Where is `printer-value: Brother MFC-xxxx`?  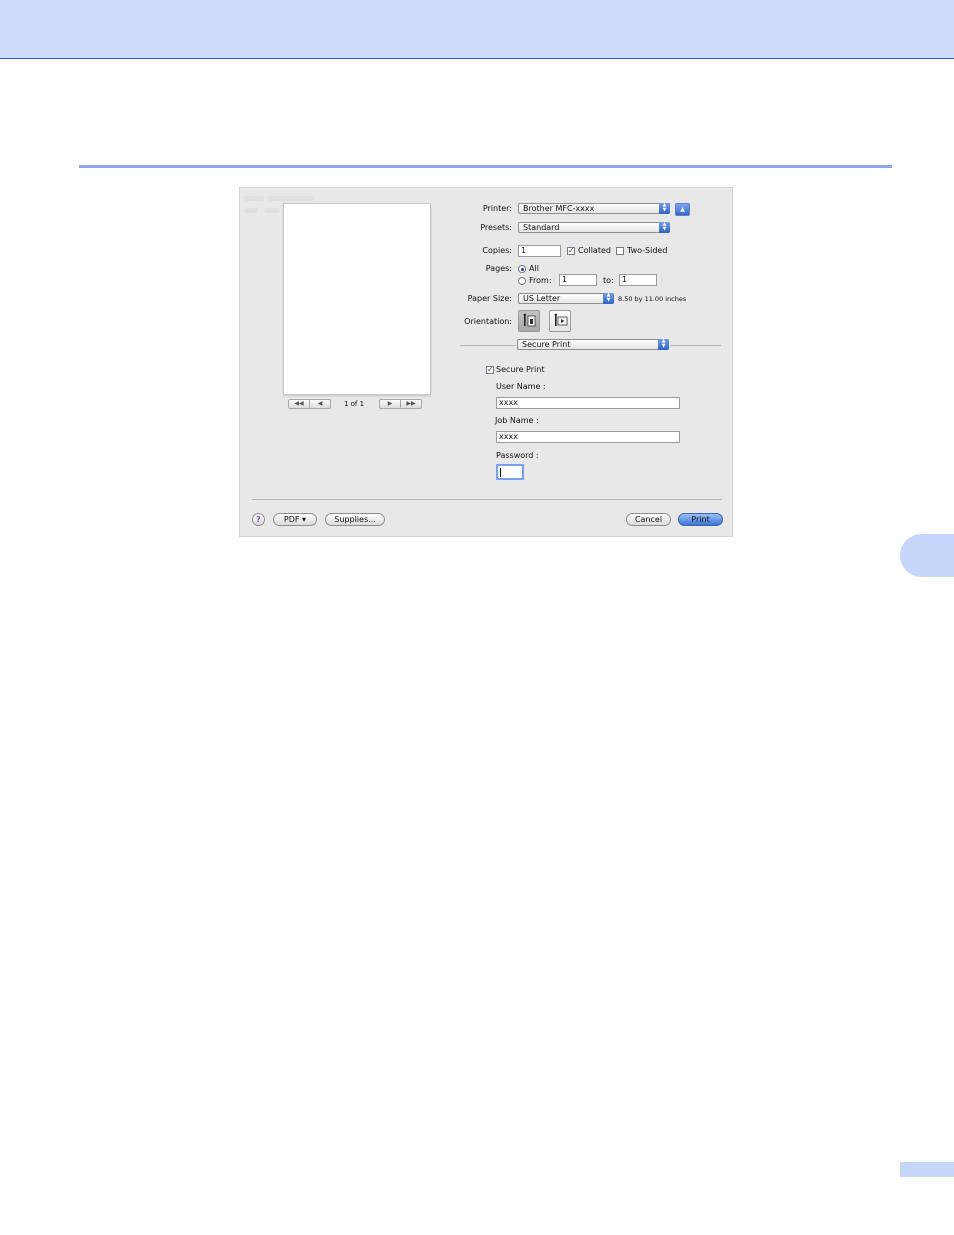 printer-value: Brother MFC-xxxx is located at coordinates (559, 208).